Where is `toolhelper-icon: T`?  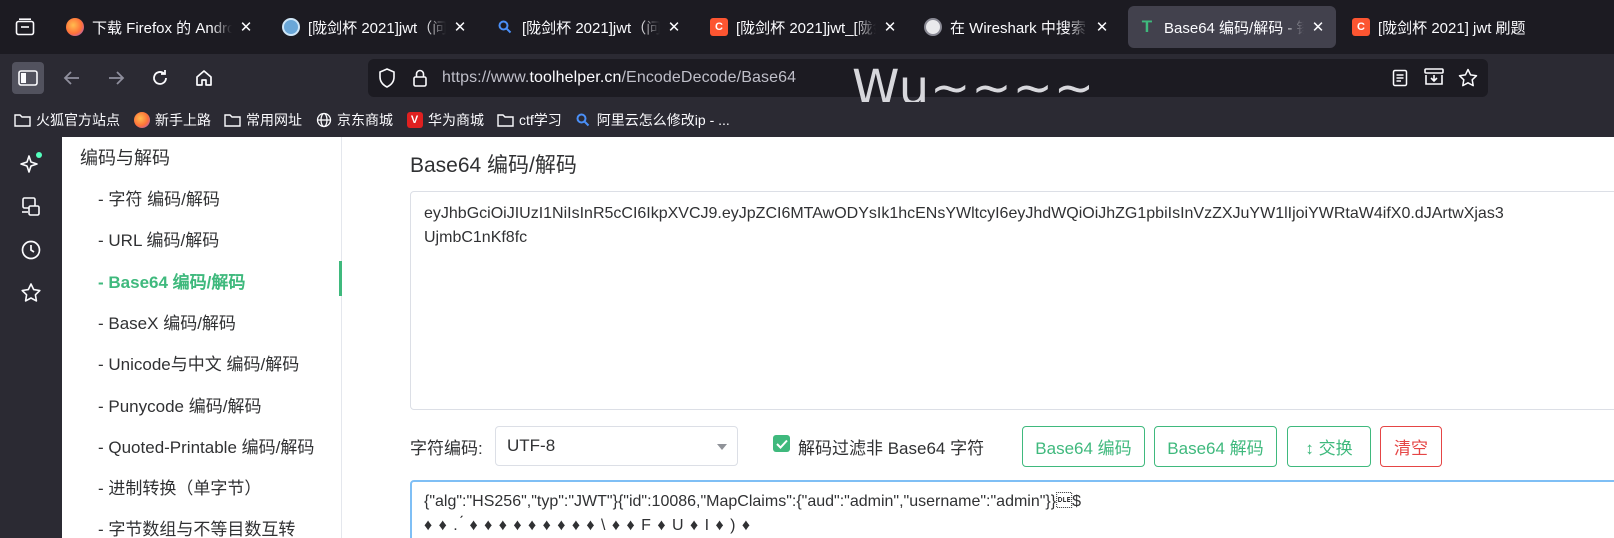 toolhelper-icon: T is located at coordinates (1147, 26).